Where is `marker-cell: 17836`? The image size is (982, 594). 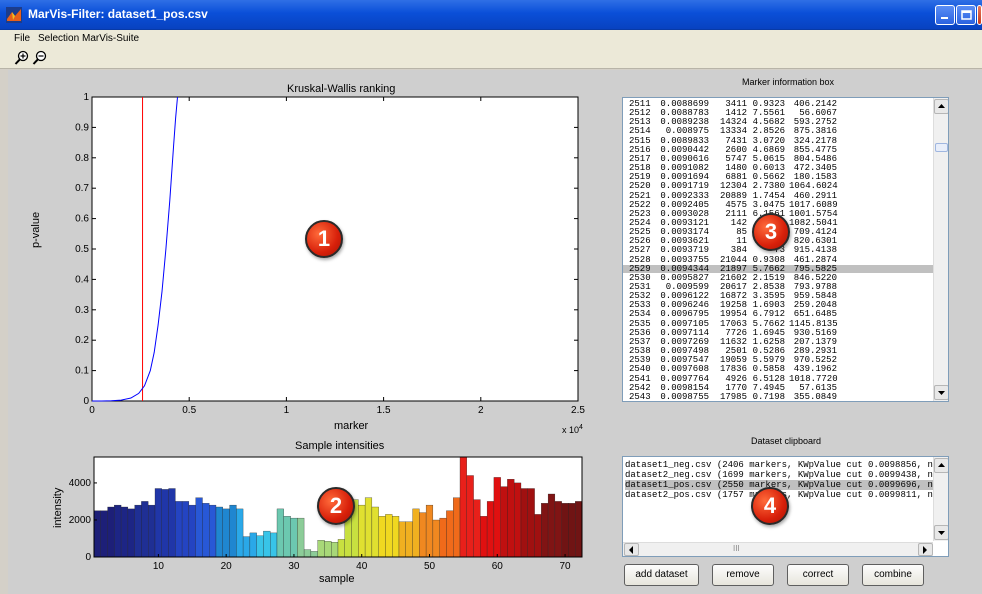
marker-cell: 17836 is located at coordinates (733, 369).